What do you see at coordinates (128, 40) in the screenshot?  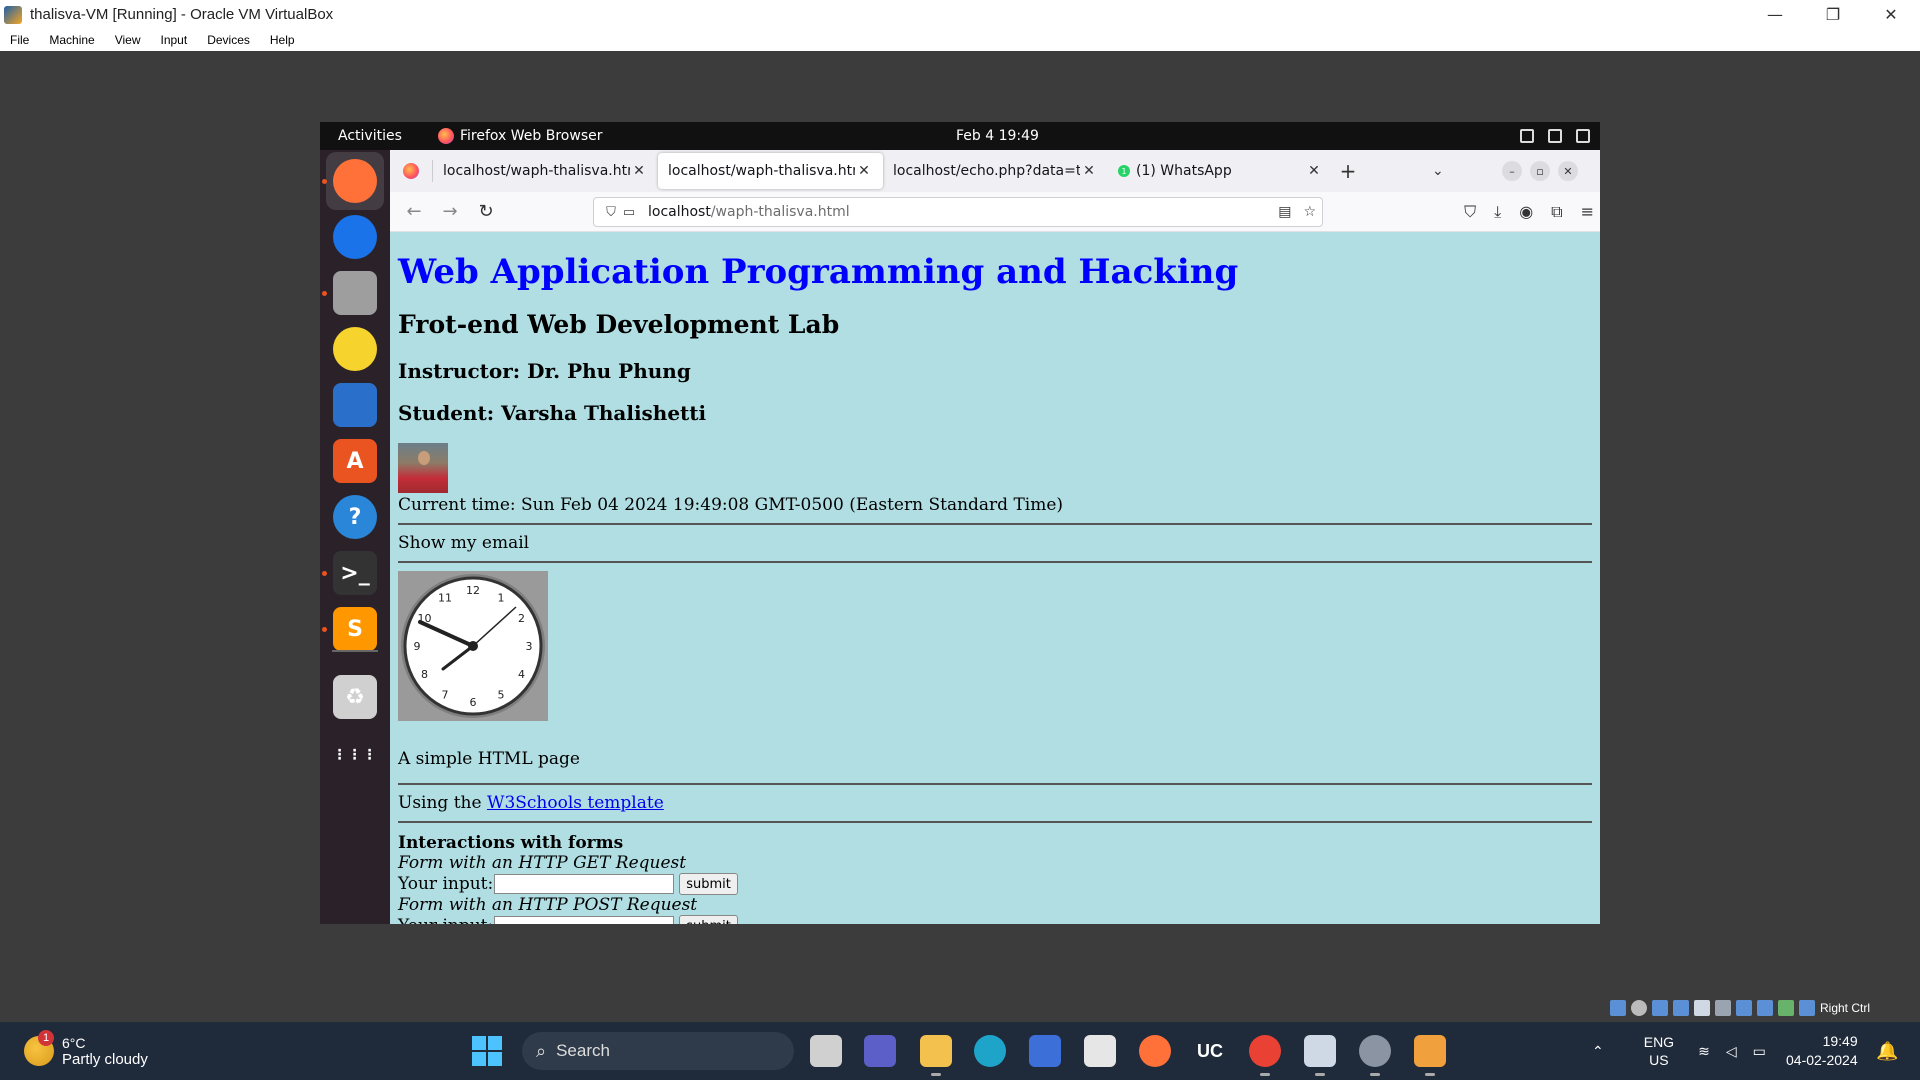 I see `menu-view: View` at bounding box center [128, 40].